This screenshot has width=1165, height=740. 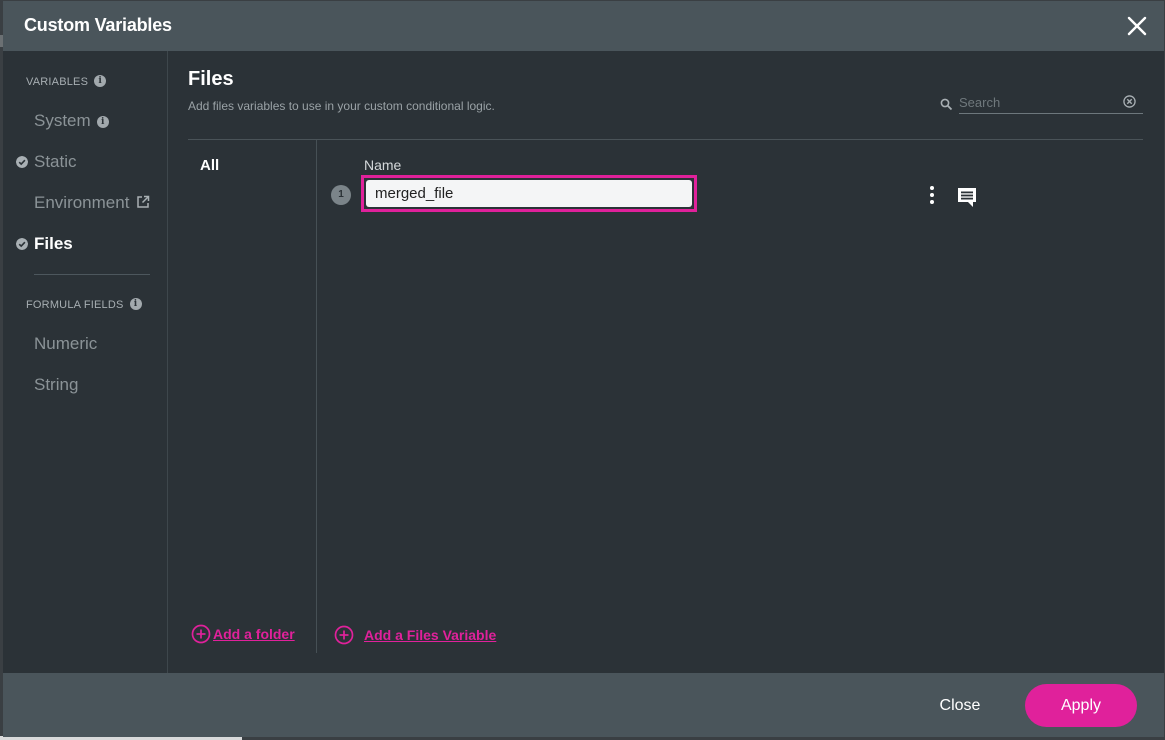 I want to click on kebab-menu-icon, so click(x=932, y=195).